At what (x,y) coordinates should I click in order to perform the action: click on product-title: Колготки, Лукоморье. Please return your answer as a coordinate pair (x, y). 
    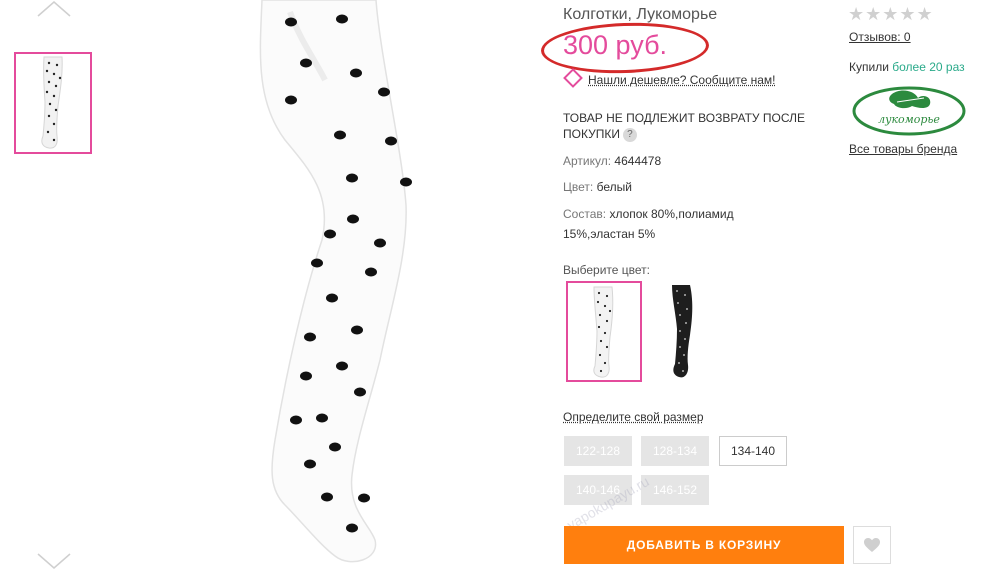
    Looking at the image, I should click on (640, 15).